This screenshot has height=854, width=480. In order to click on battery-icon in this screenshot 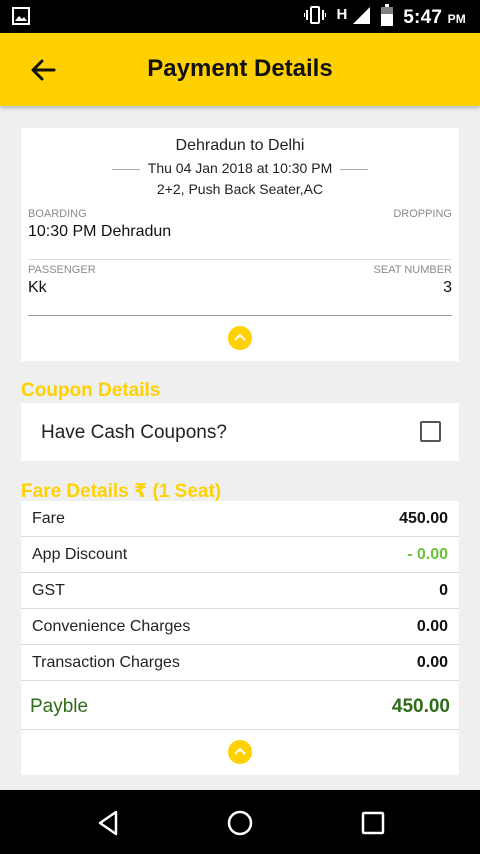, I will do `click(387, 17)`.